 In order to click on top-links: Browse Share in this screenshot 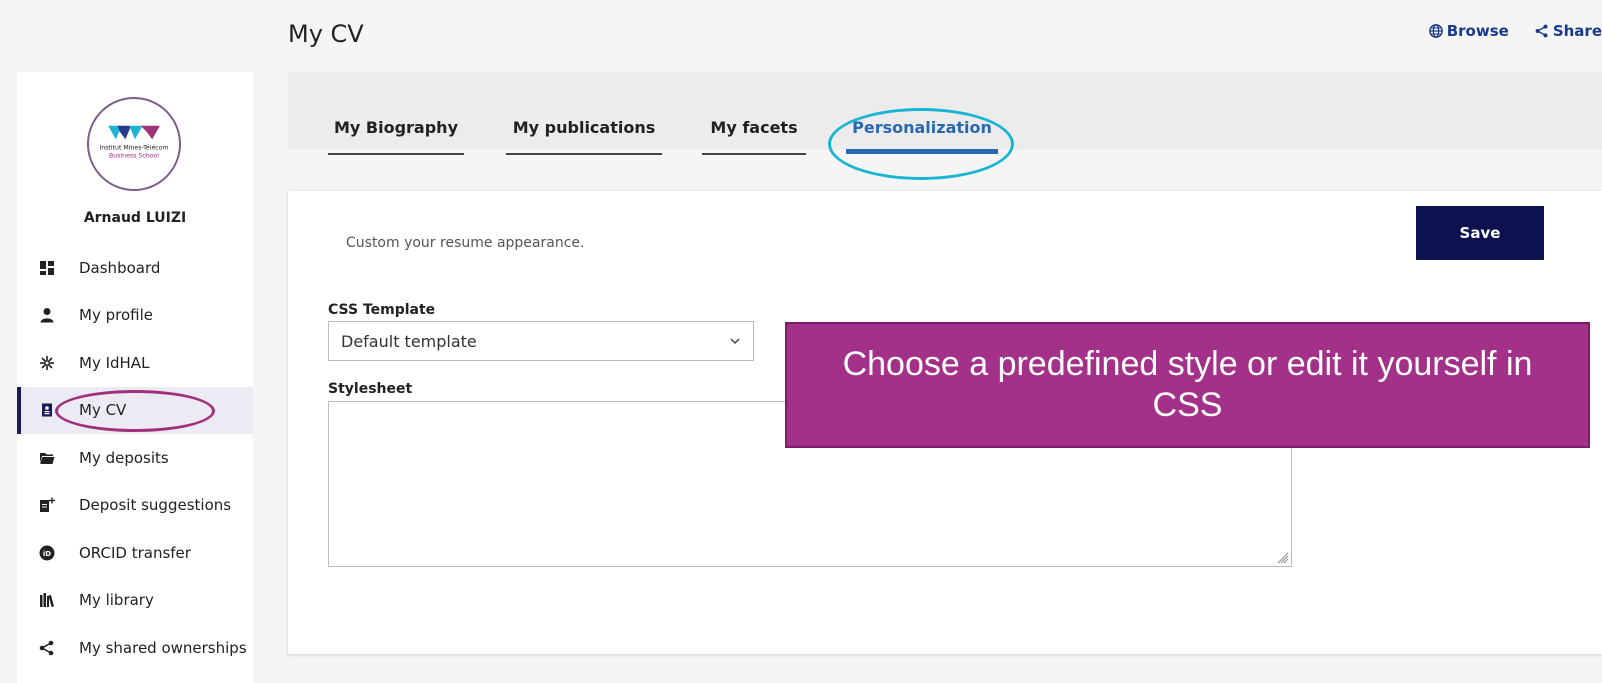, I will do `click(1515, 31)`.